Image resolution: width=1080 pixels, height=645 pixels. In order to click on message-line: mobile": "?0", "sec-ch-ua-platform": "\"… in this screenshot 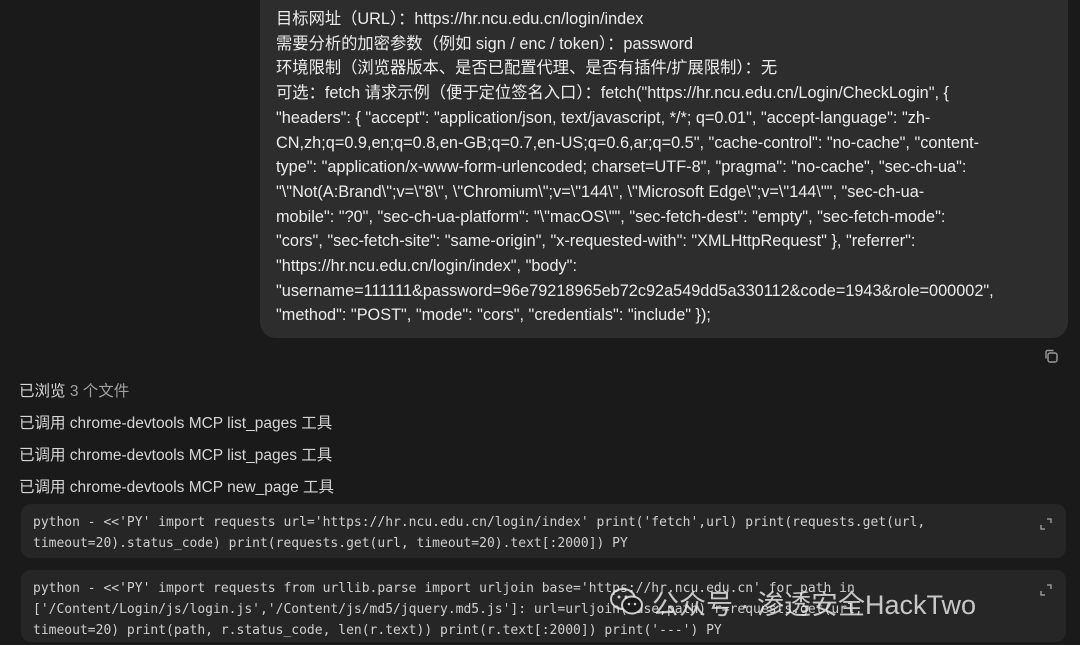, I will do `click(611, 216)`.